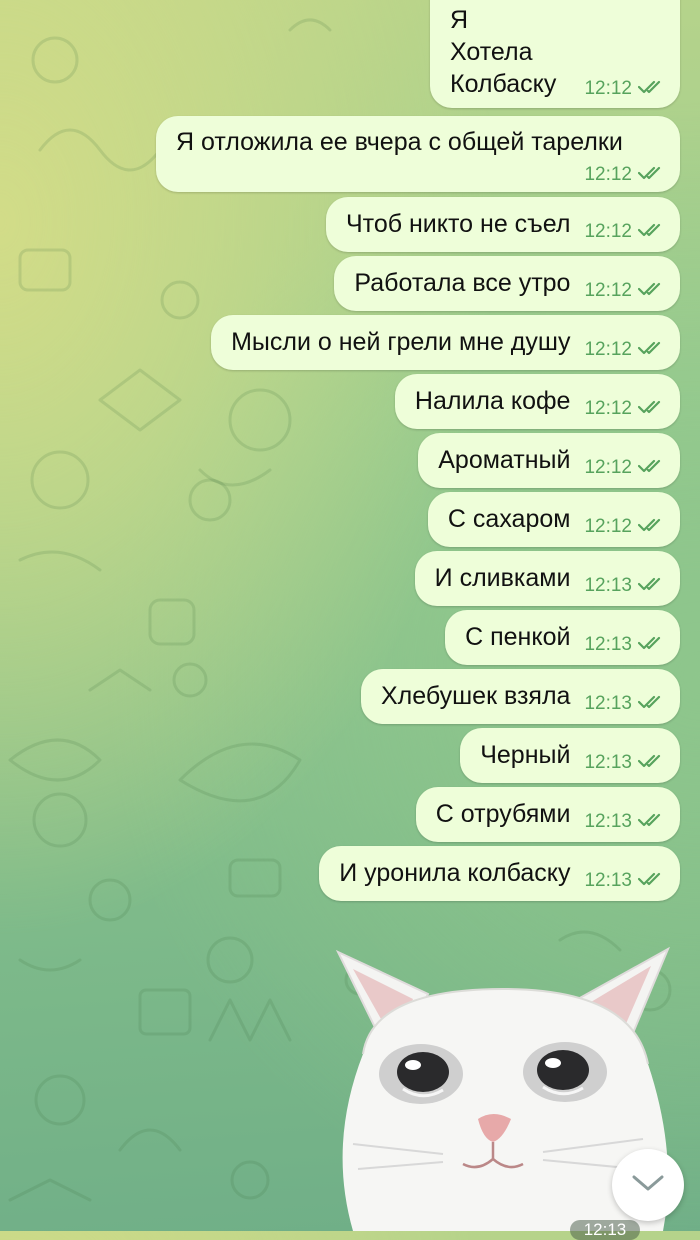 The width and height of the screenshot is (700, 1240). I want to click on message-bubble: Работала все утро 12:12, so click(507, 283).